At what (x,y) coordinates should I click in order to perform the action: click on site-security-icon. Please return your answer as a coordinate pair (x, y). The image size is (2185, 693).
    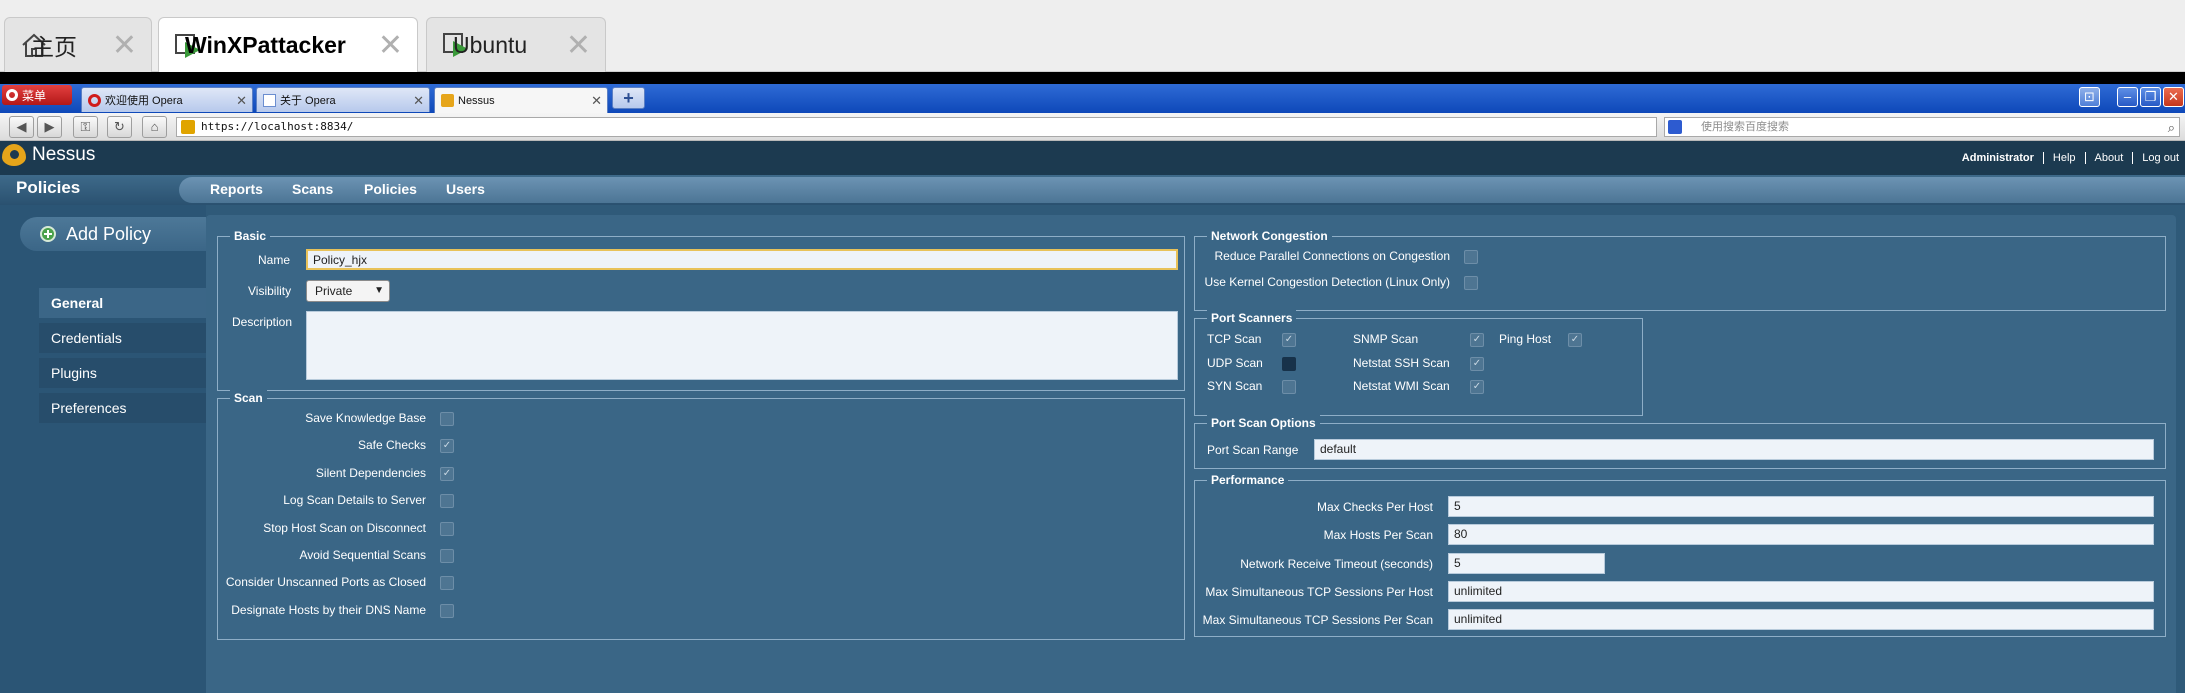
    Looking at the image, I should click on (188, 127).